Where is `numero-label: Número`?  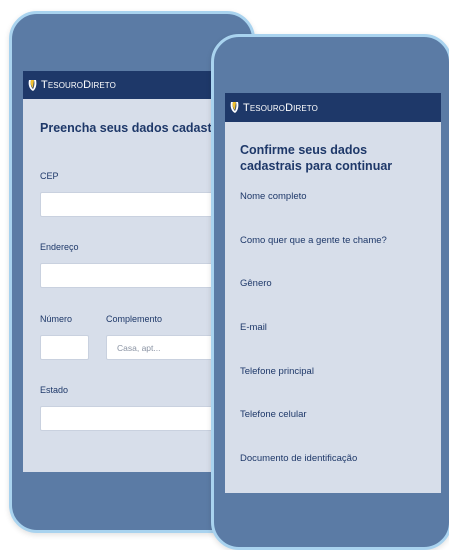 numero-label: Número is located at coordinates (56, 319).